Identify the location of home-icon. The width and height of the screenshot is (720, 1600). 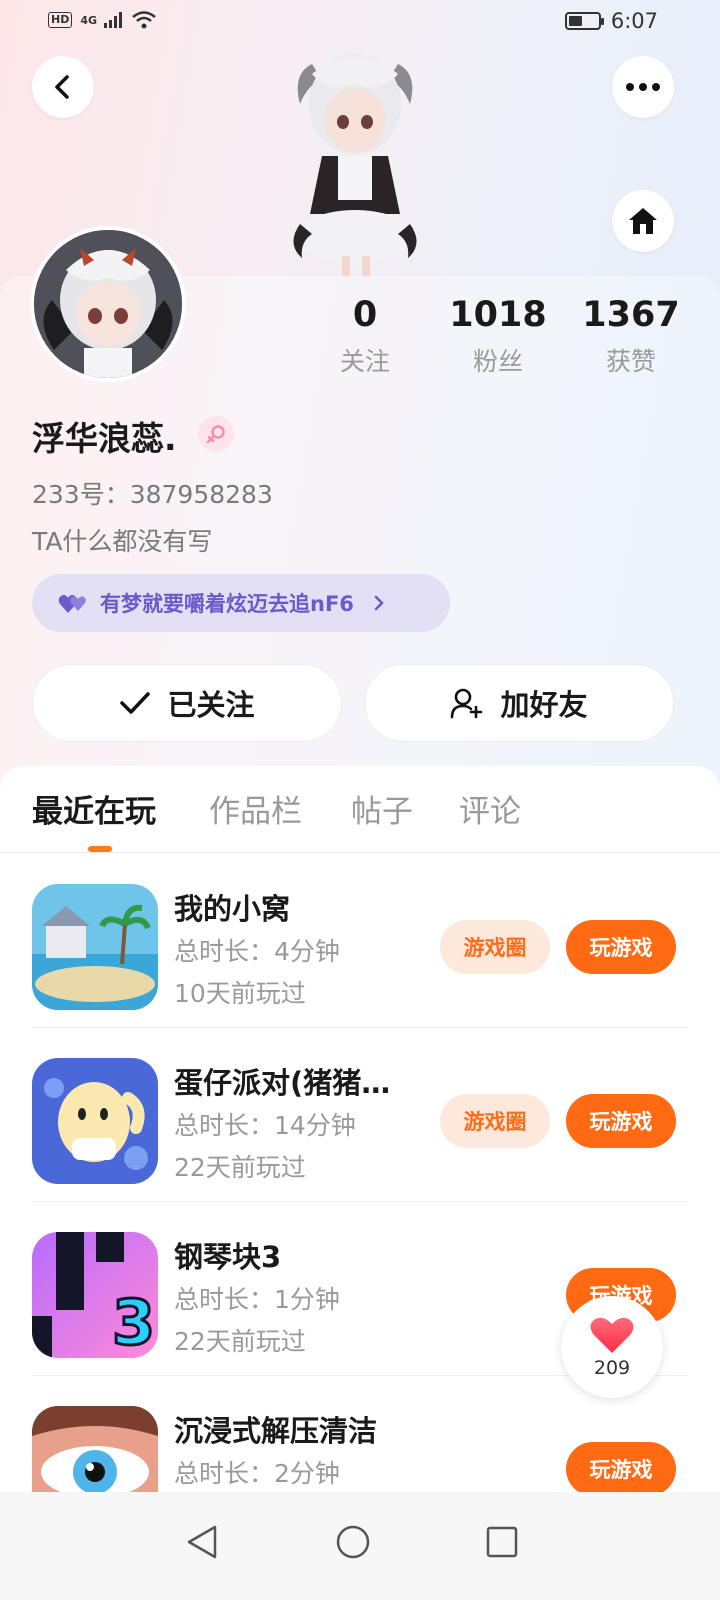
(643, 221).